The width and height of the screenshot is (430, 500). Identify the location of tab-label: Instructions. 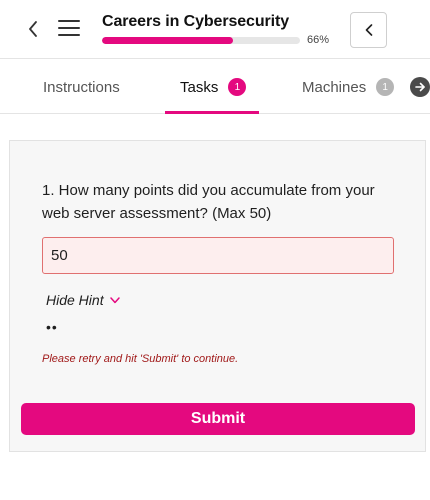
(81, 87).